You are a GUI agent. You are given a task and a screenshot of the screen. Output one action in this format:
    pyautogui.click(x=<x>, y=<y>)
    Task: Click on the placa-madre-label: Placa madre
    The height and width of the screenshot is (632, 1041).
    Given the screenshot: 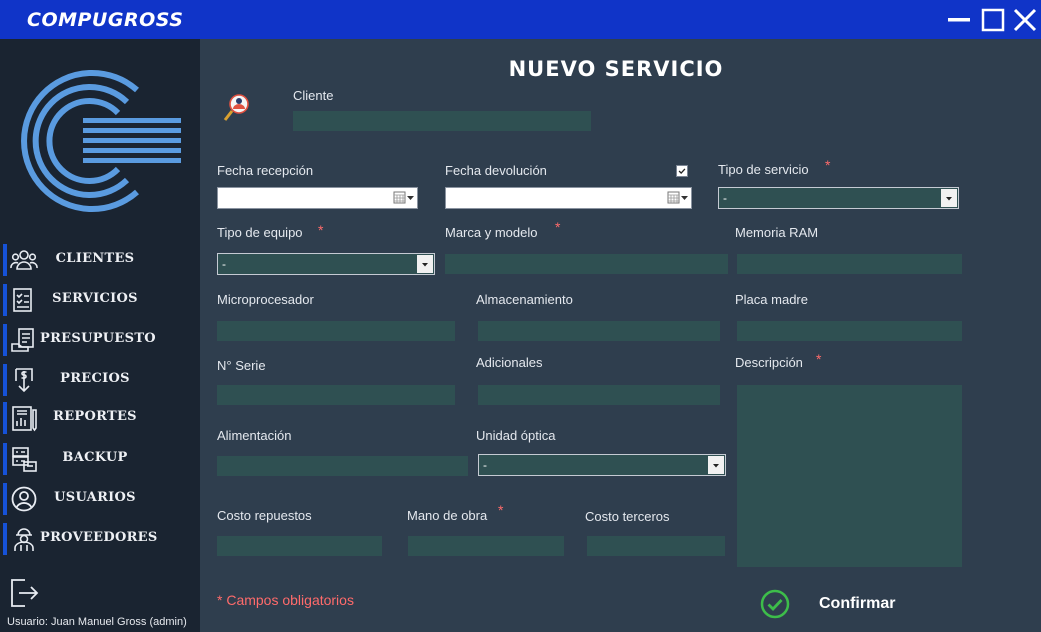 What is the action you would take?
    pyautogui.click(x=771, y=299)
    